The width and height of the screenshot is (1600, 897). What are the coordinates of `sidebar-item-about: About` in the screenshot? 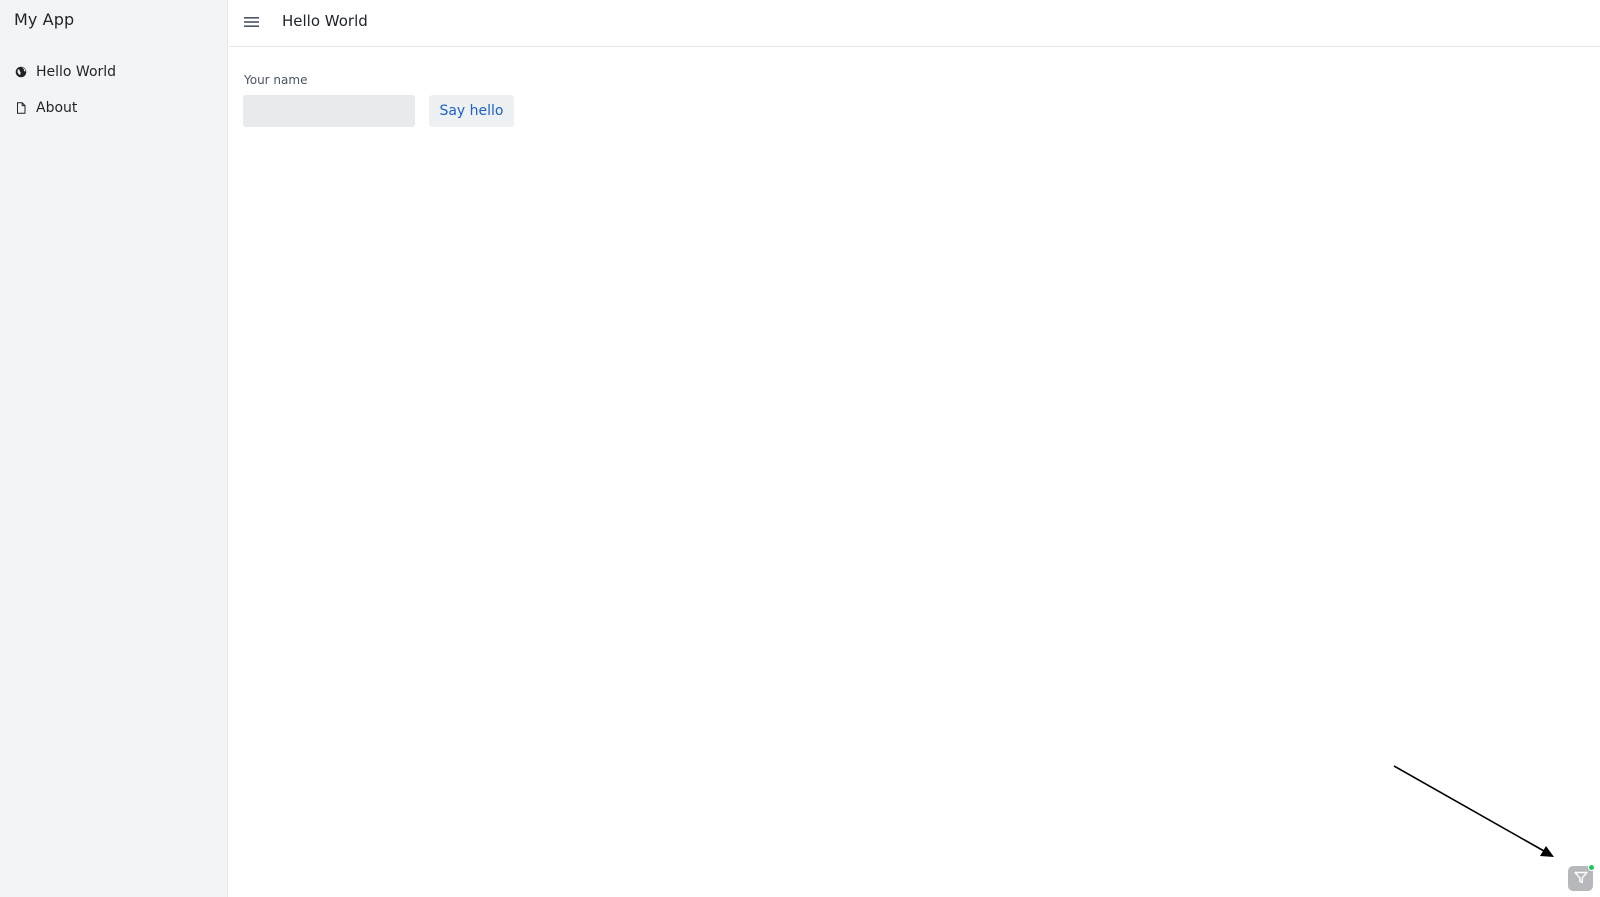 It's located at (114, 108).